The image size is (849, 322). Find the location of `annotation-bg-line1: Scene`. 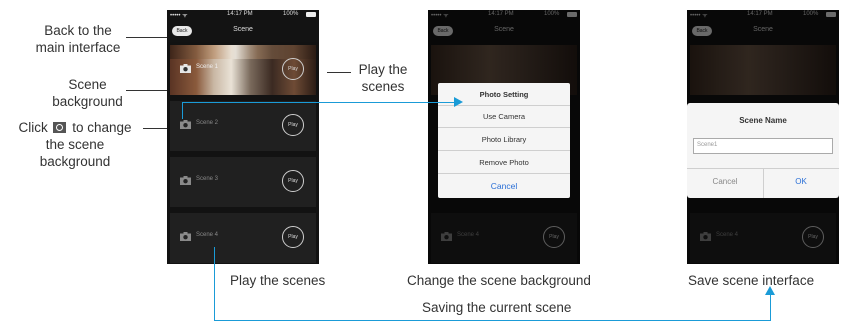

annotation-bg-line1: Scene is located at coordinates (87, 84).